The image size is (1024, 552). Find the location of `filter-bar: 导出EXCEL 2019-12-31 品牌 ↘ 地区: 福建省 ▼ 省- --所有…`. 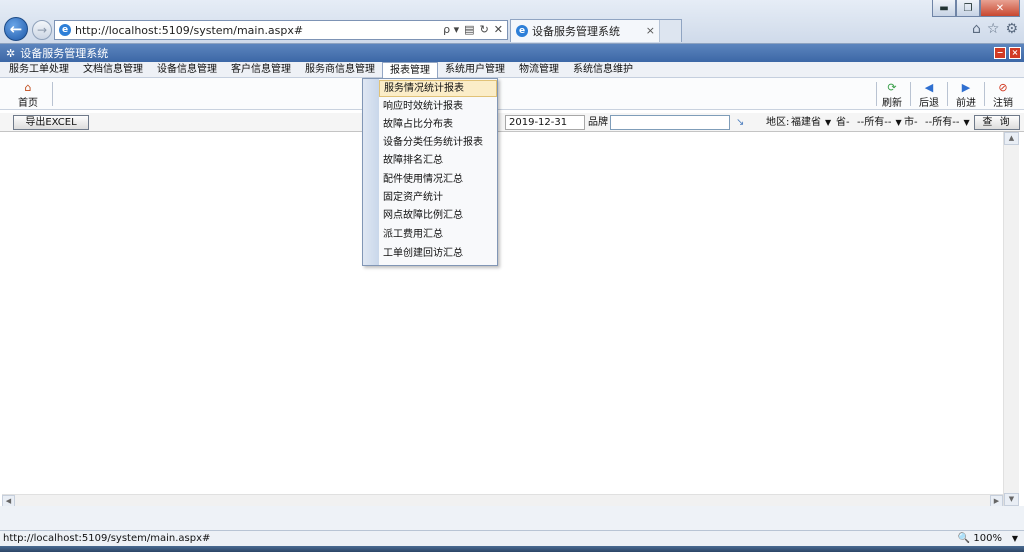

filter-bar: 导出EXCEL 2019-12-31 品牌 ↘ 地区: 福建省 ▼ 省- --所有… is located at coordinates (512, 122).